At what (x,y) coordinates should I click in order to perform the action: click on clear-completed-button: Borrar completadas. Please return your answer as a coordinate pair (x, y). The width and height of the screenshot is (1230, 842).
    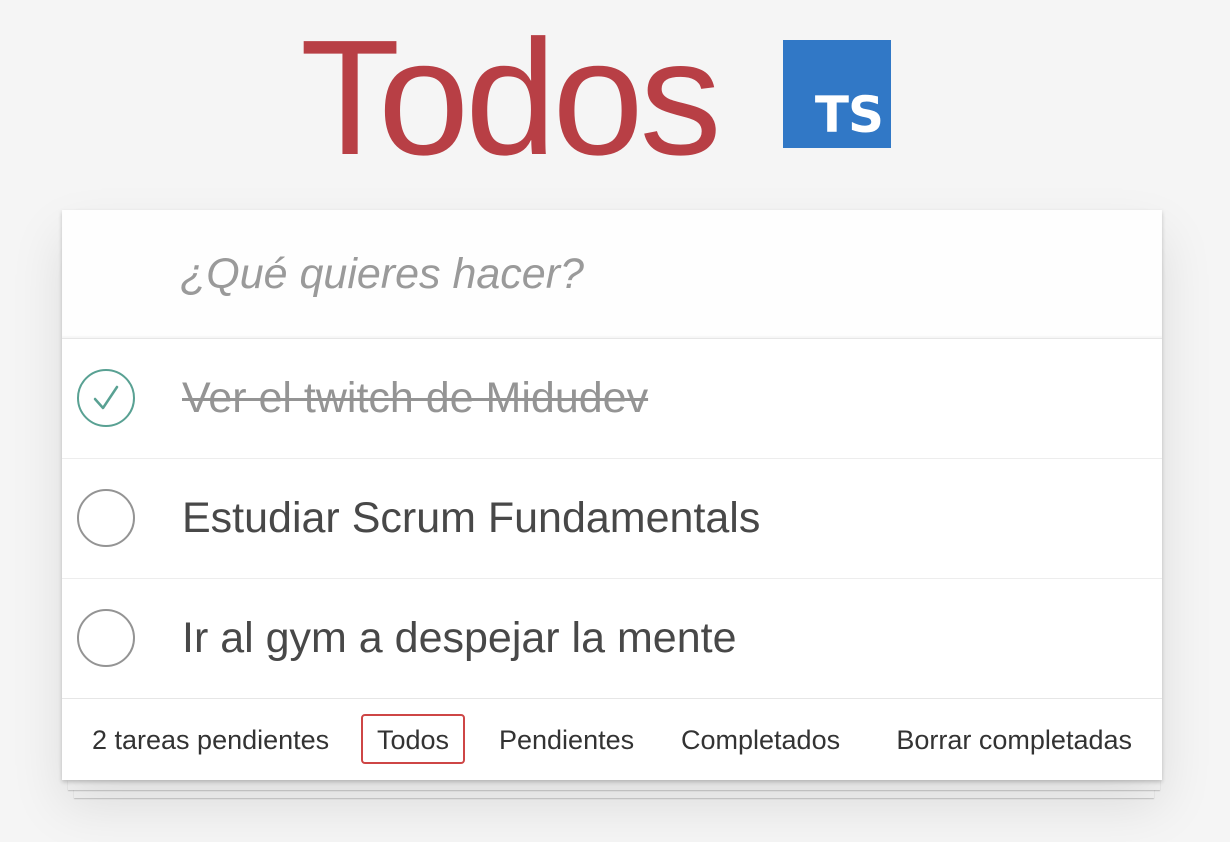
    Looking at the image, I should click on (1014, 740).